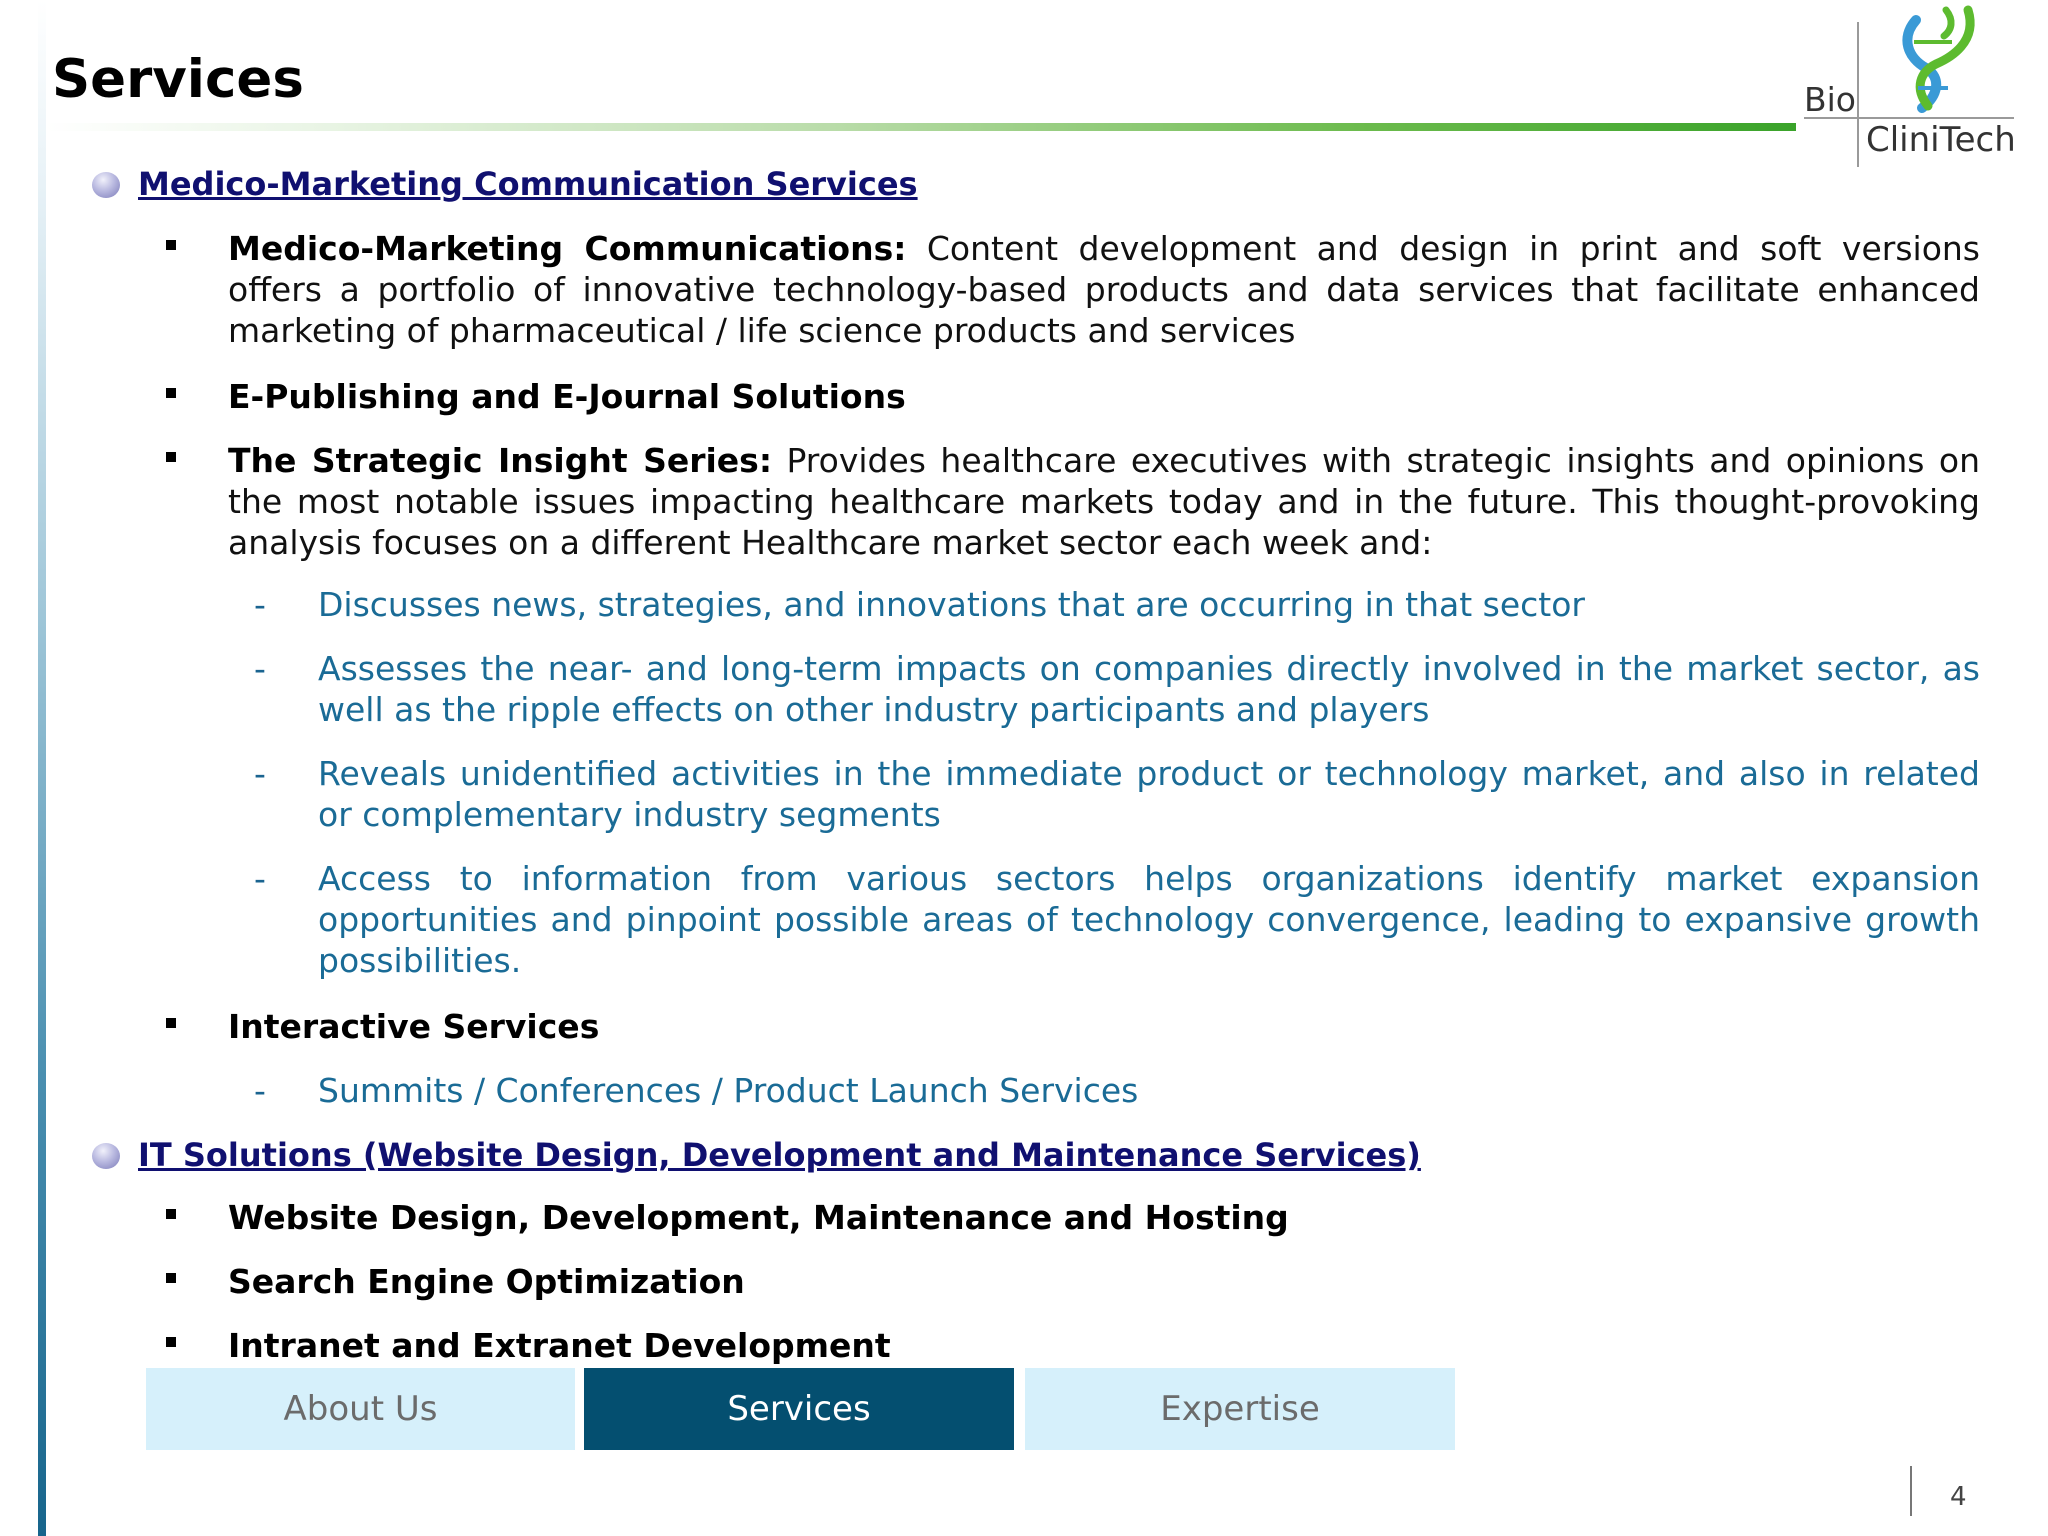 This screenshot has width=2048, height=1536. What do you see at coordinates (360, 1409) in the screenshot?
I see `nav-tab-about-us: About Us` at bounding box center [360, 1409].